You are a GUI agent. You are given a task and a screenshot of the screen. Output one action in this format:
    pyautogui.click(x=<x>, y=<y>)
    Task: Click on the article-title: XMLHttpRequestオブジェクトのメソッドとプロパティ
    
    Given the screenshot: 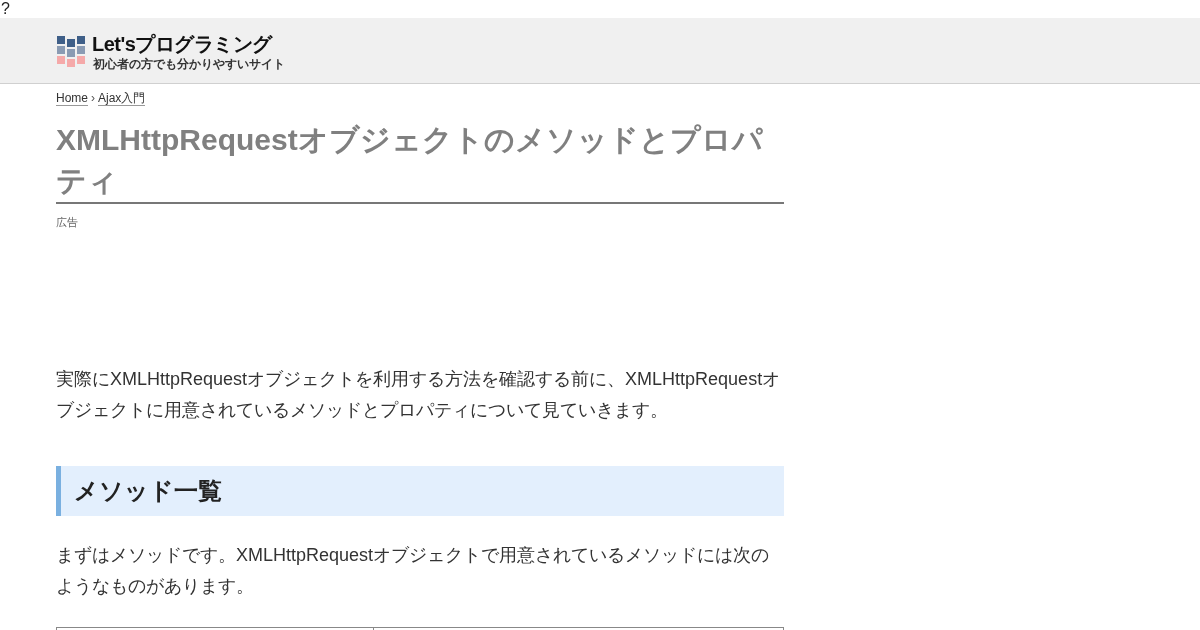 What is the action you would take?
    pyautogui.click(x=420, y=161)
    